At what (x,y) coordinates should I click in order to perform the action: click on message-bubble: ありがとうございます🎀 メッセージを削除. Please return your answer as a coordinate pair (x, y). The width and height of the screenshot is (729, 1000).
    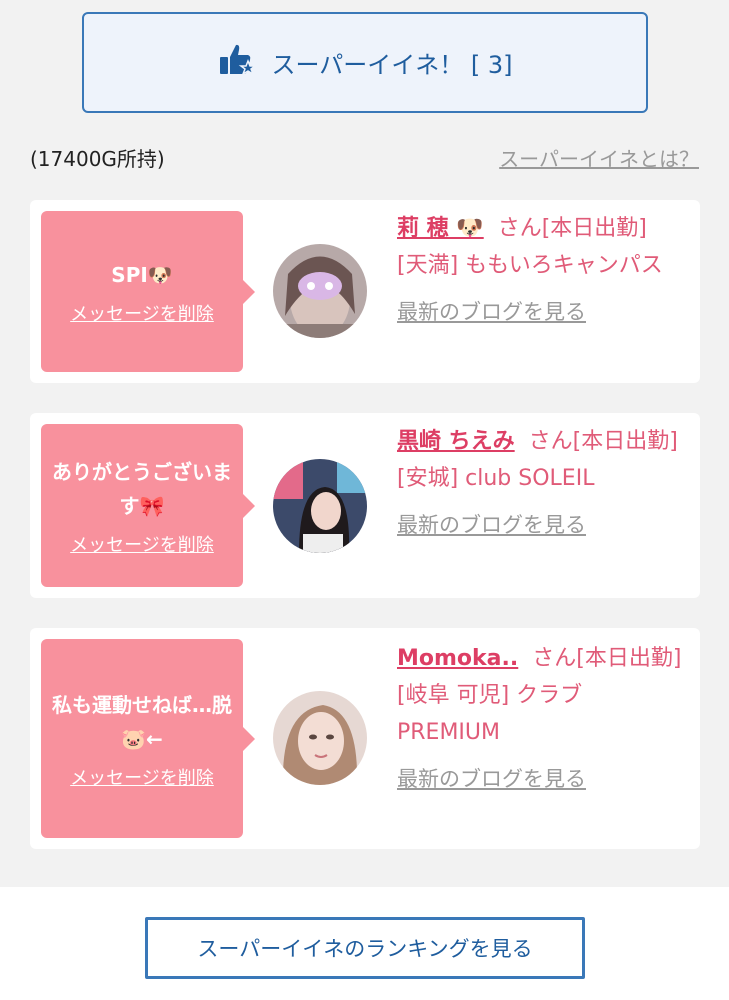
    Looking at the image, I should click on (148, 505).